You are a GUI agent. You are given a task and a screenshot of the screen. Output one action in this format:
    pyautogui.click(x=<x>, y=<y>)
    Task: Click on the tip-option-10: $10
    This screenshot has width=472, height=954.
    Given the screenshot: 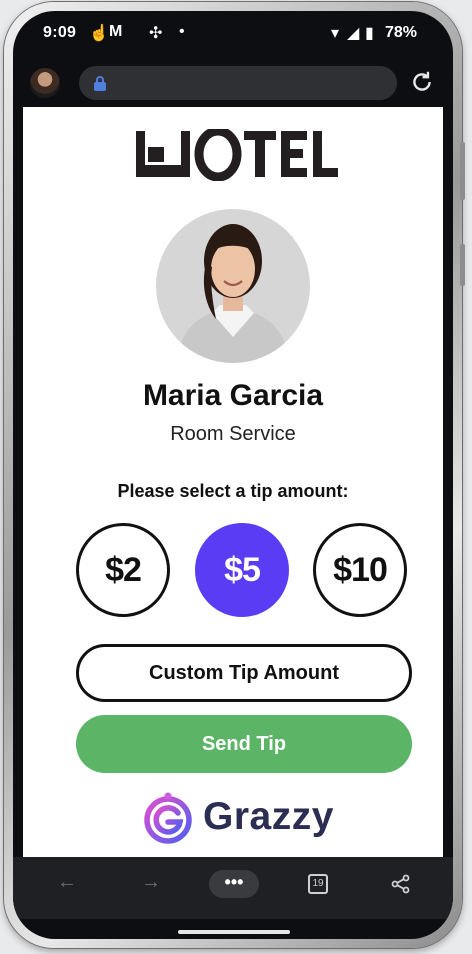 What is the action you would take?
    pyautogui.click(x=360, y=570)
    